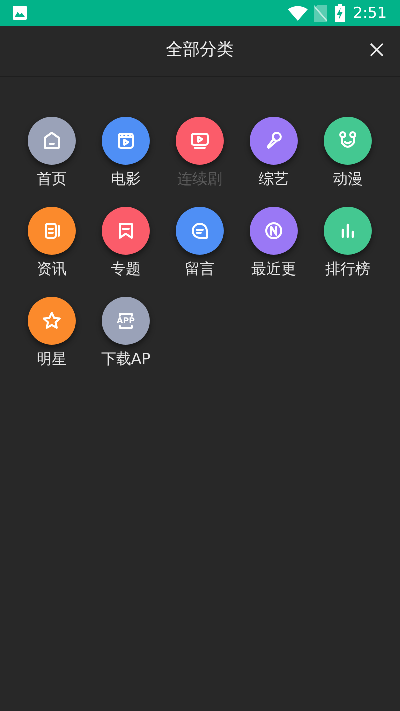 The height and width of the screenshot is (711, 400). Describe the element at coordinates (20, 13) in the screenshot. I see `image-icon` at that location.